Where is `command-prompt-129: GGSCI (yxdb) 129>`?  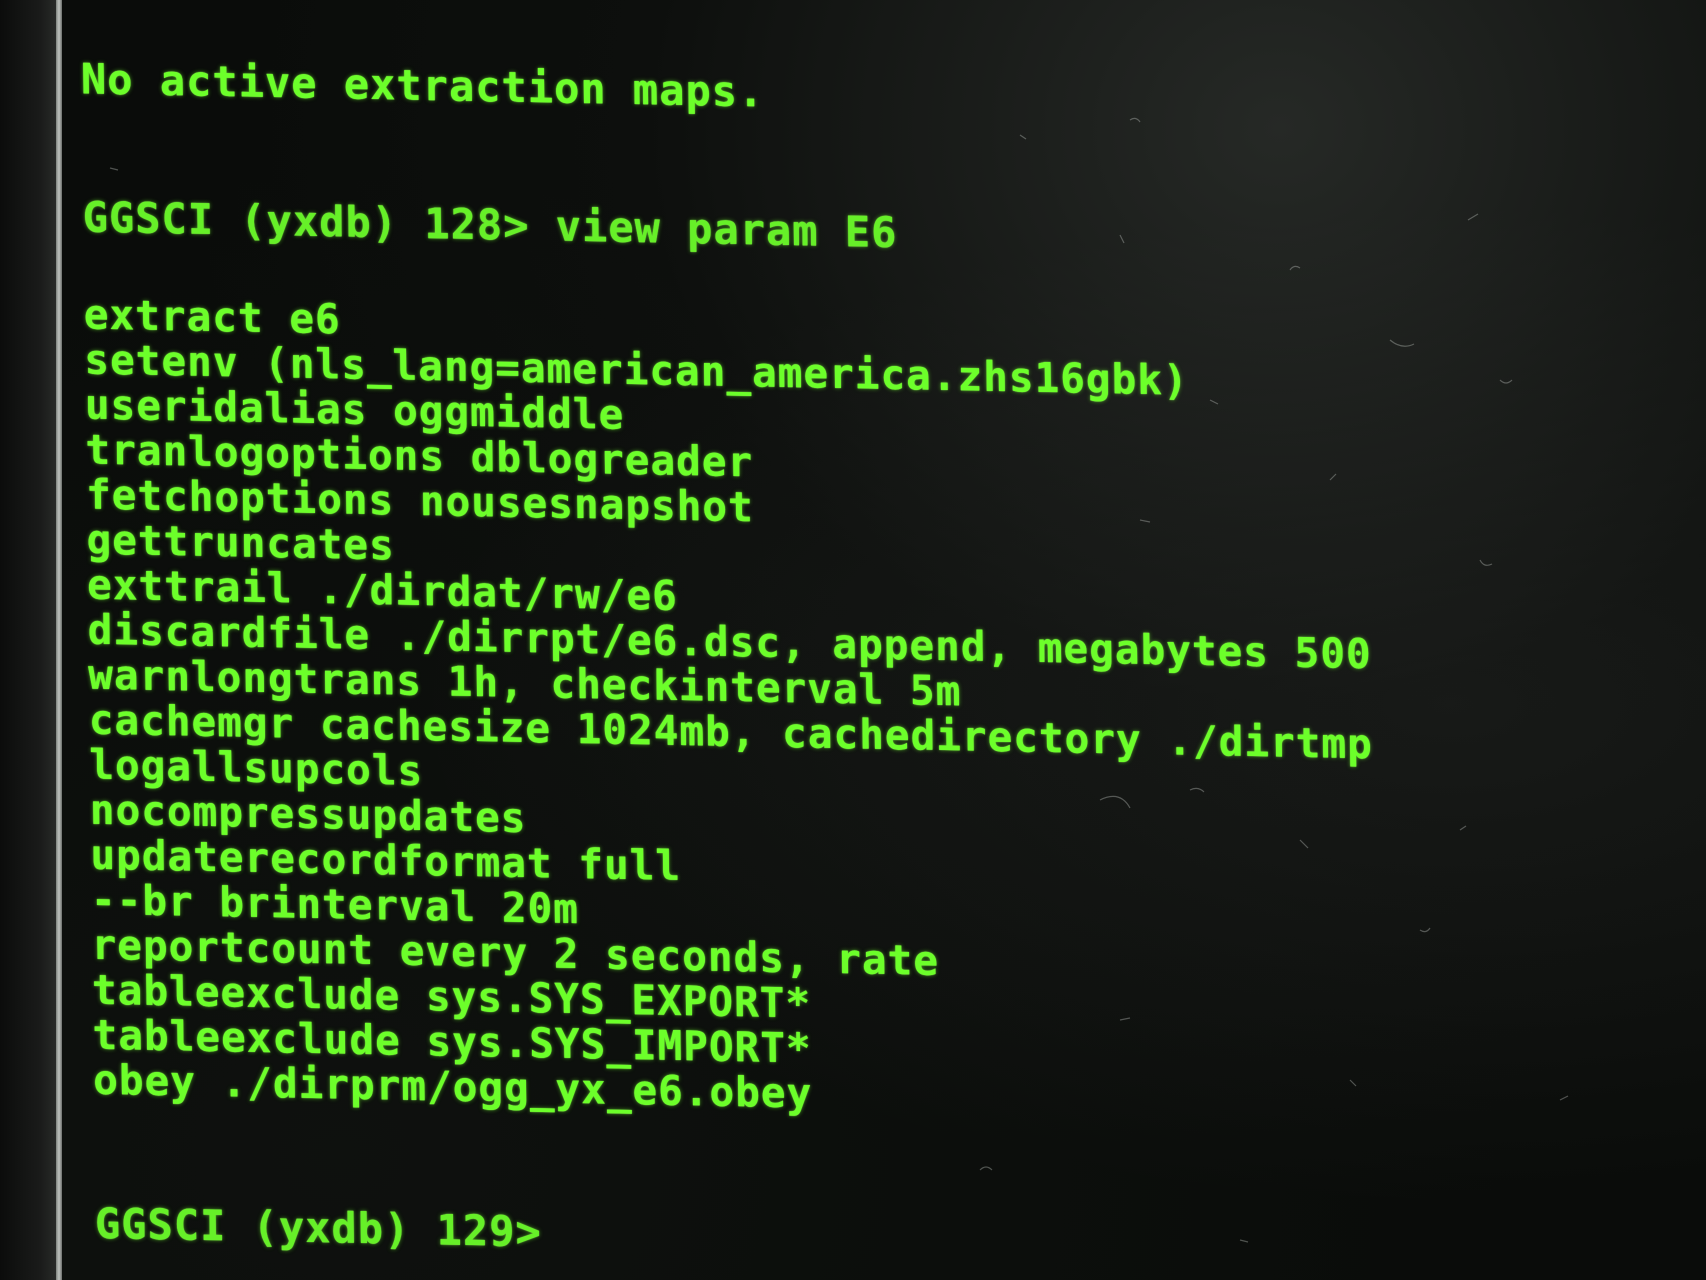
command-prompt-129: GGSCI (yxdb) 129> is located at coordinates (328, 1228).